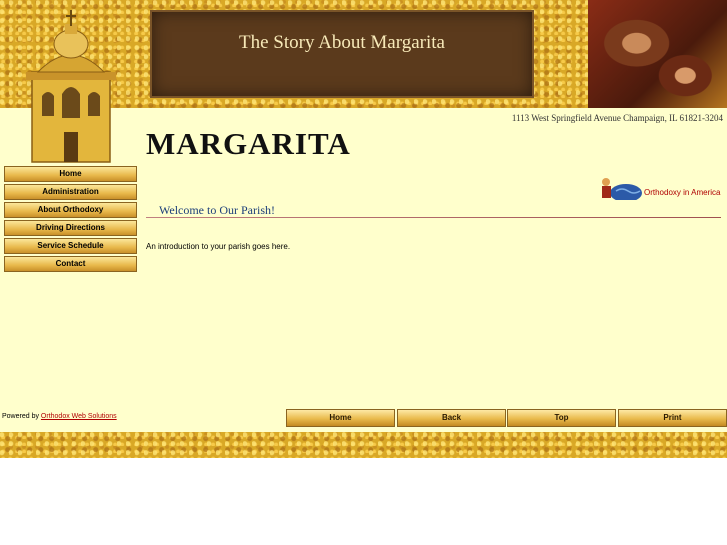 Image resolution: width=727 pixels, height=545 pixels. I want to click on orthodoxy-in-america-link: Orthodoxy in America, so click(662, 189).